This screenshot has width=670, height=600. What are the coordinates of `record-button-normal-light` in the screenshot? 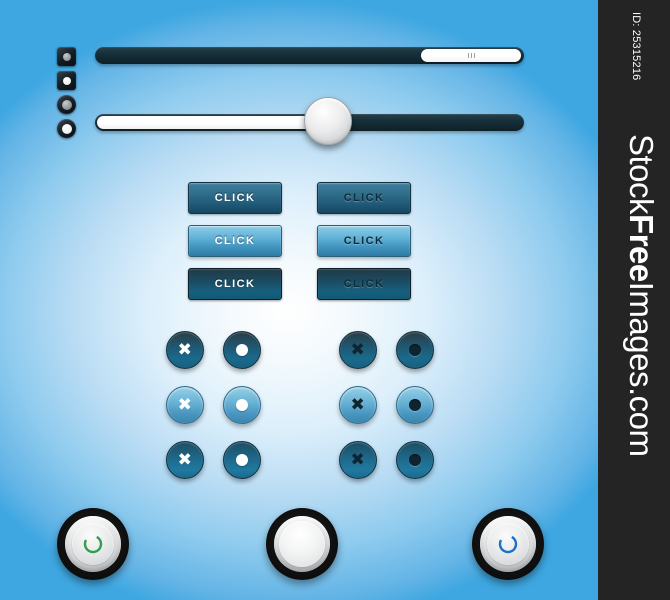 It's located at (242, 350).